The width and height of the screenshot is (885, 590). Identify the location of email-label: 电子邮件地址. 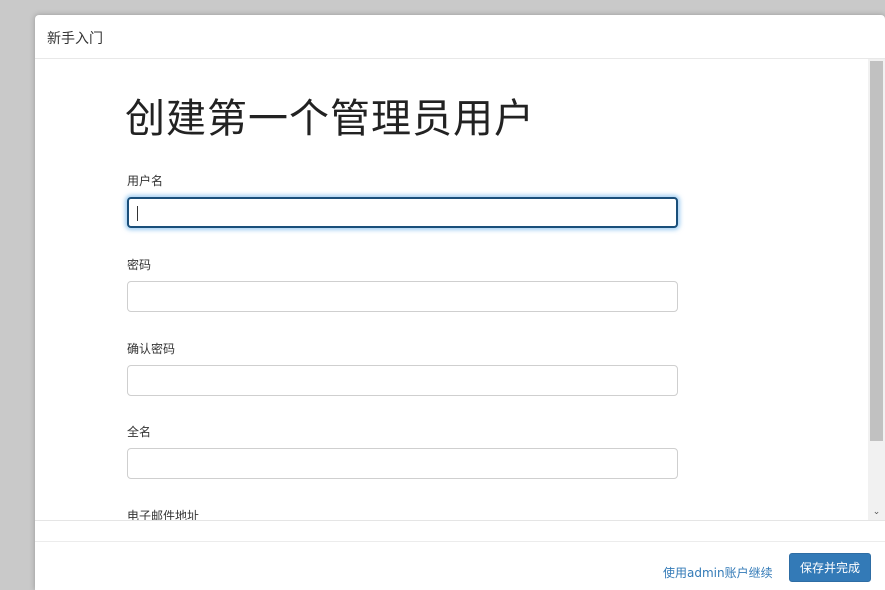
(163, 514).